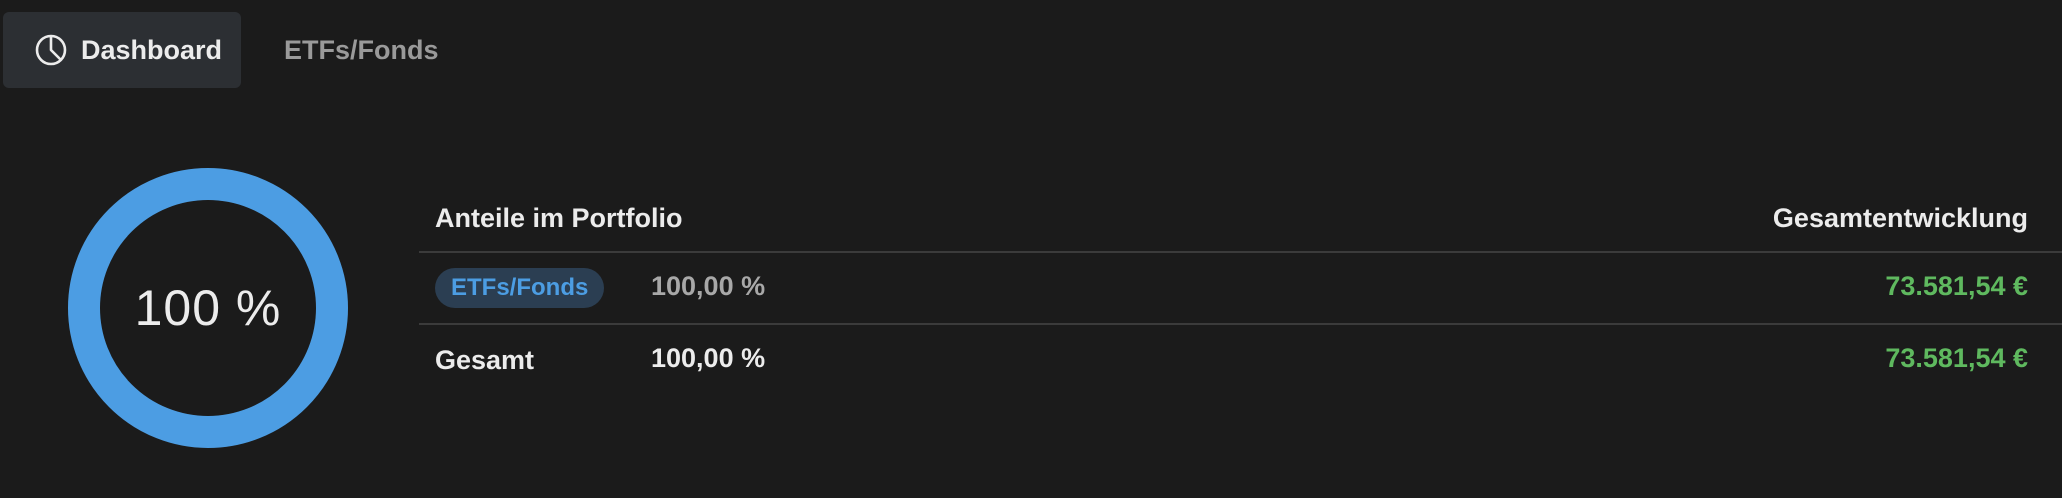 This screenshot has width=2062, height=498. What do you see at coordinates (51, 50) in the screenshot?
I see `pie-chart-icon` at bounding box center [51, 50].